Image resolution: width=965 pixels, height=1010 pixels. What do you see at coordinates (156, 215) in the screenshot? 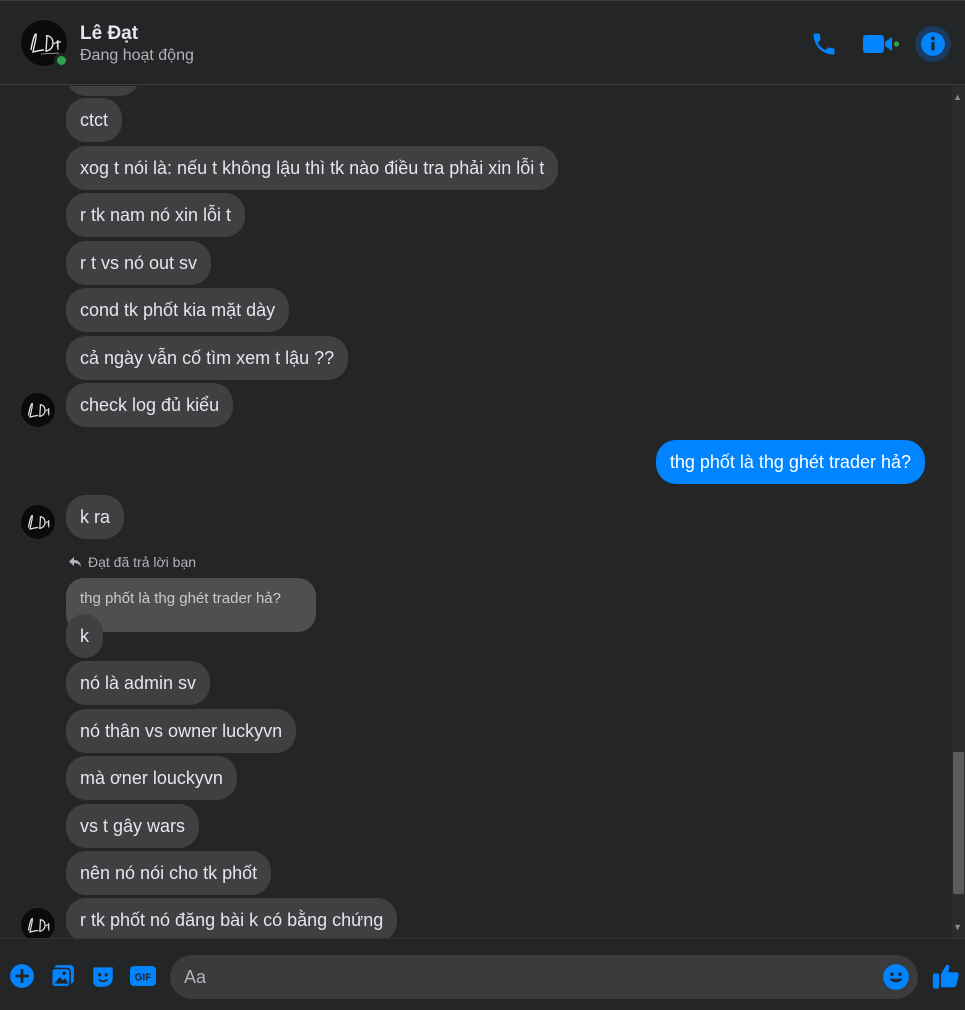
I see `message-bubble: r tk nam nó xin lỗi t` at bounding box center [156, 215].